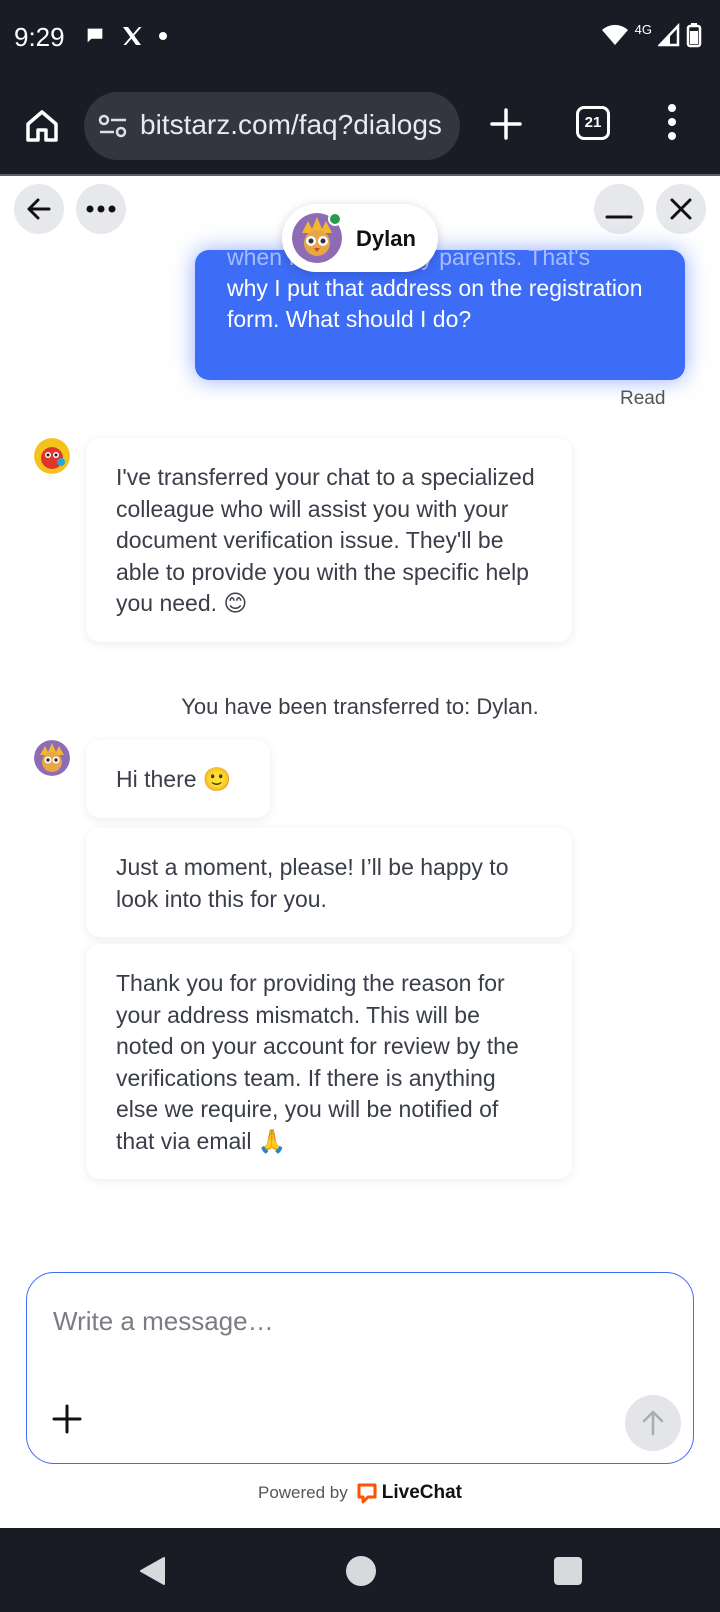  Describe the element at coordinates (52, 758) in the screenshot. I see `agent-avatar-small` at that location.